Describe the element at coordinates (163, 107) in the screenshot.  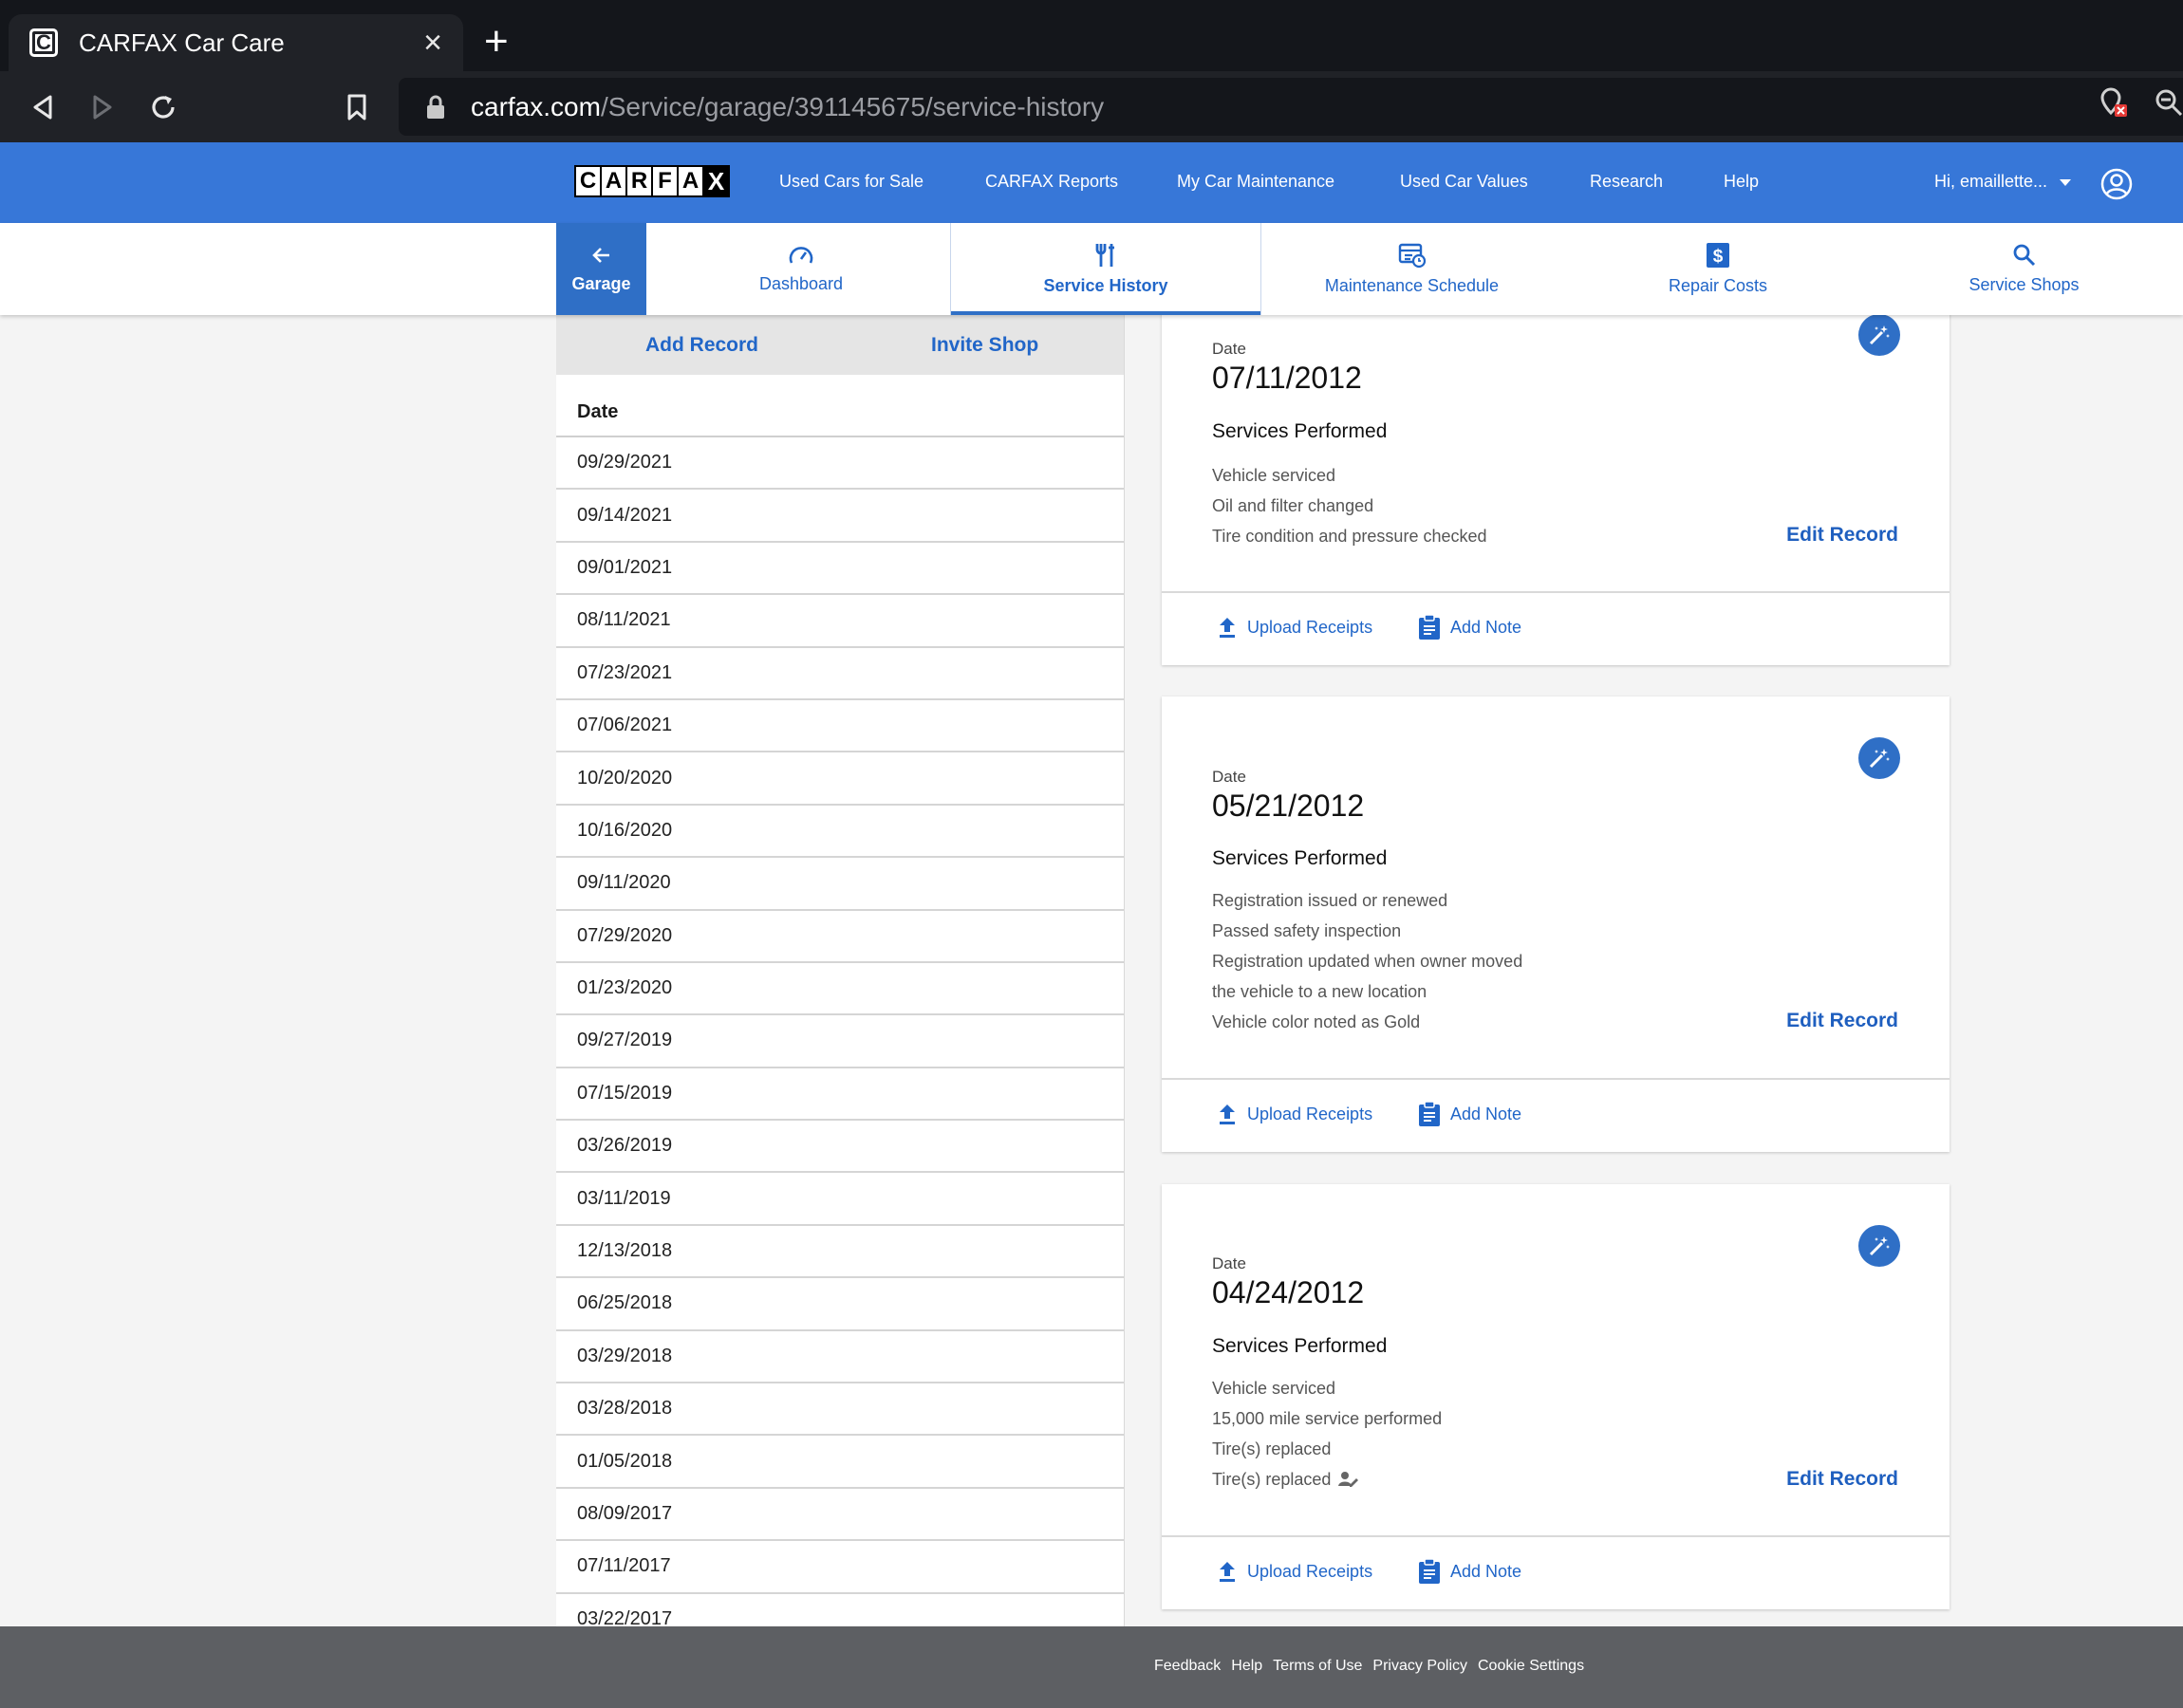
I see `reload-icon` at that location.